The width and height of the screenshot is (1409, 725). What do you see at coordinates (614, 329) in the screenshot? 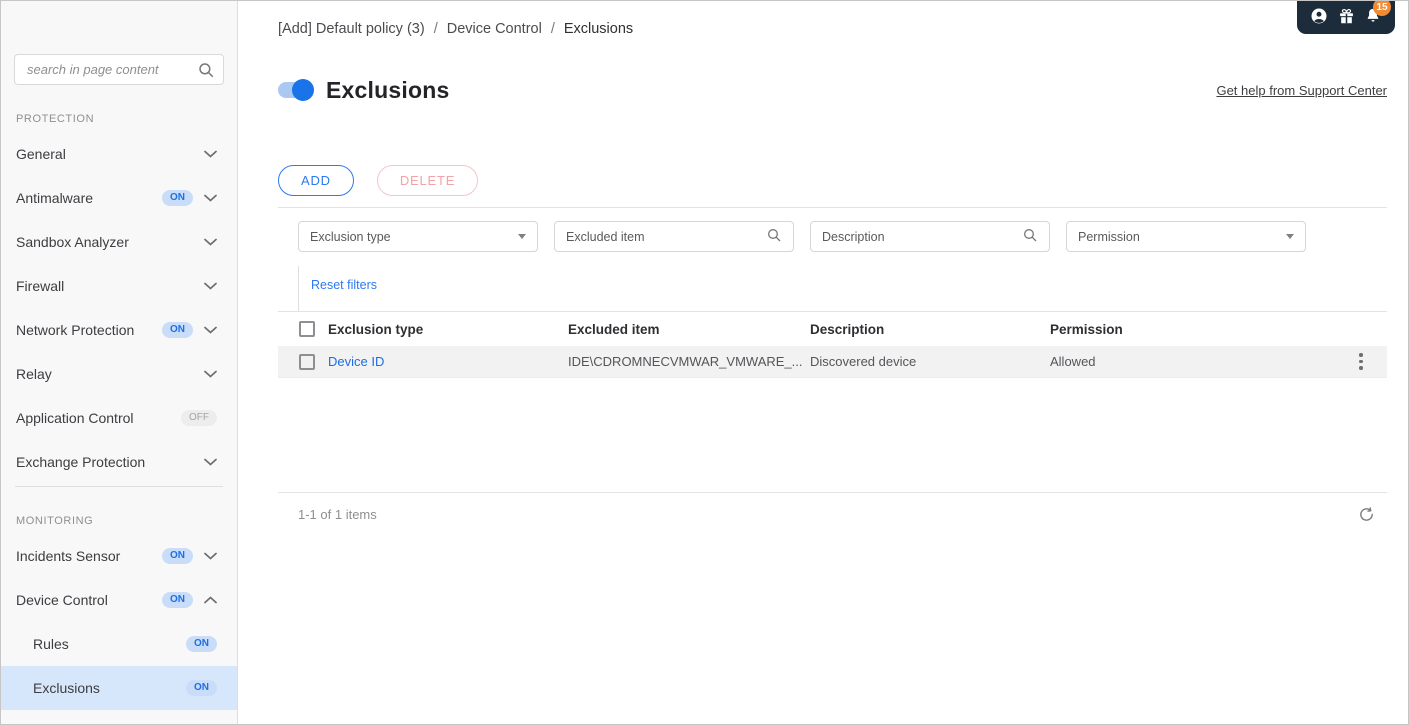
I see `column-header-excluded-item: Excluded item` at bounding box center [614, 329].